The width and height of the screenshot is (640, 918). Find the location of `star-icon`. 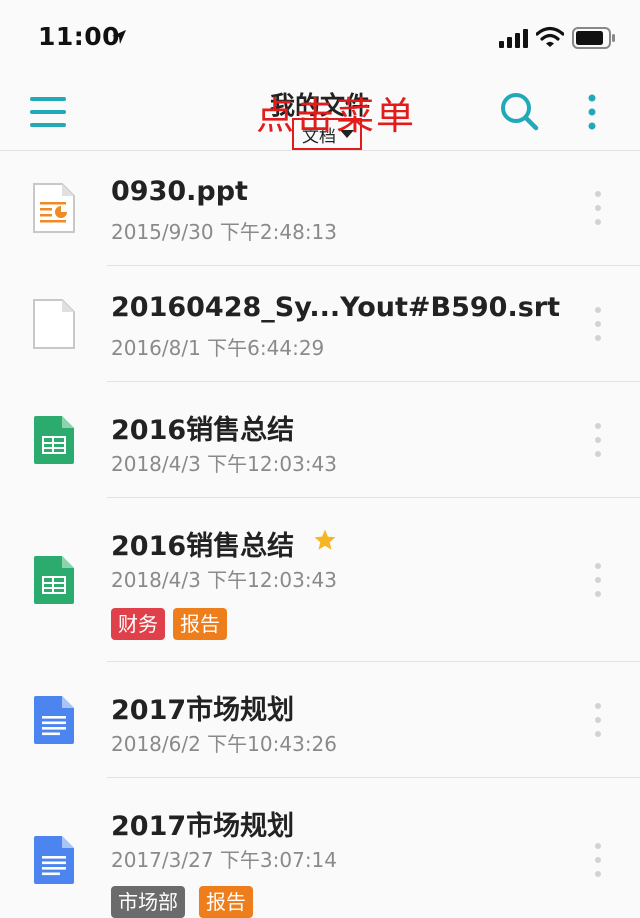

star-icon is located at coordinates (325, 539).